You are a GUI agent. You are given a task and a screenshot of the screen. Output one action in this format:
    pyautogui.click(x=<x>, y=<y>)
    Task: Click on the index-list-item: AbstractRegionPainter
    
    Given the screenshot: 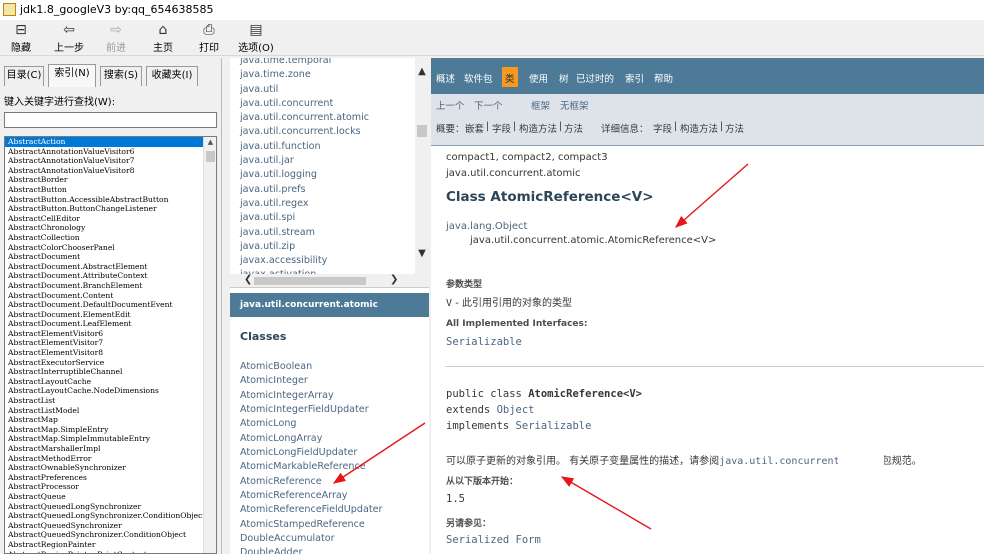 What is the action you would take?
    pyautogui.click(x=104, y=545)
    